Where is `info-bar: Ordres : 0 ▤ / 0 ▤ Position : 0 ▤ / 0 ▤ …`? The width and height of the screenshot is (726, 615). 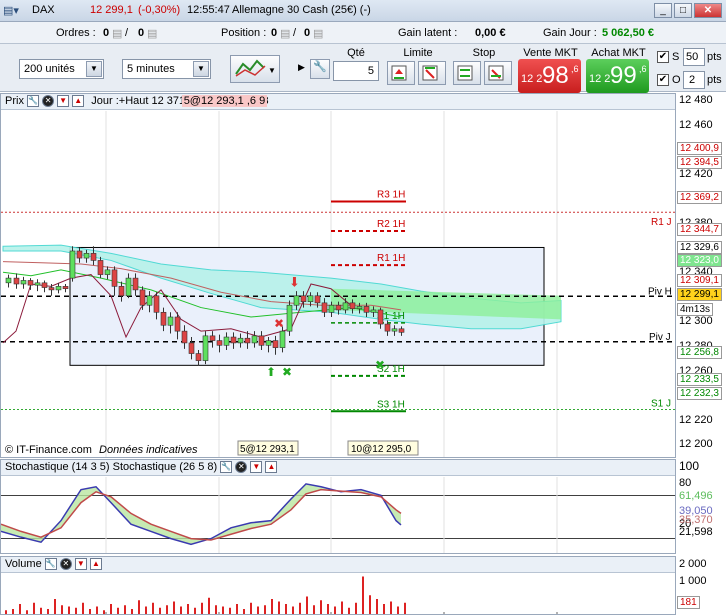 info-bar: Ordres : 0 ▤ / 0 ▤ Position : 0 ▤ / 0 ▤ … is located at coordinates (363, 33).